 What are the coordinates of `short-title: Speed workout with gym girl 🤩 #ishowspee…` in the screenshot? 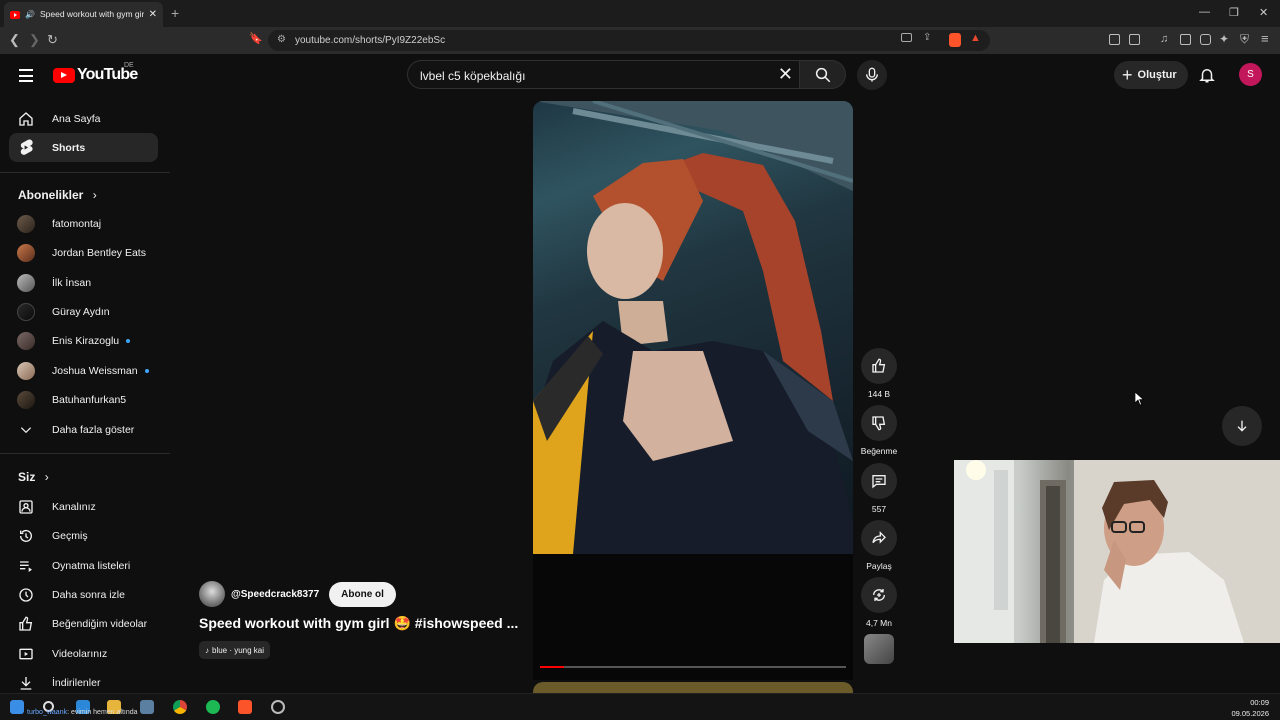 It's located at (358, 623).